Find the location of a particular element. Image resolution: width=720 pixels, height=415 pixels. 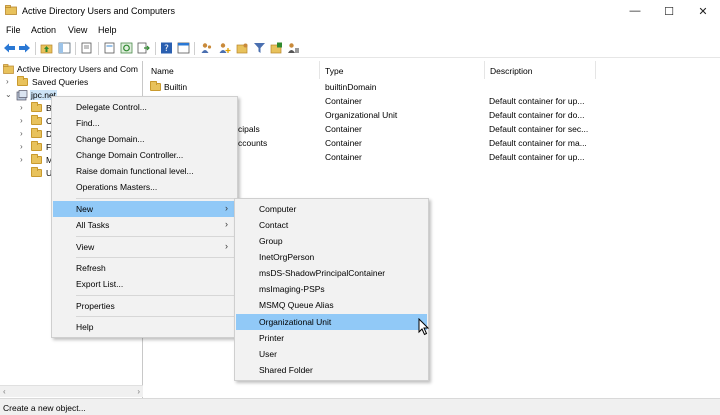

minimize-button: — is located at coordinates (635, 11).